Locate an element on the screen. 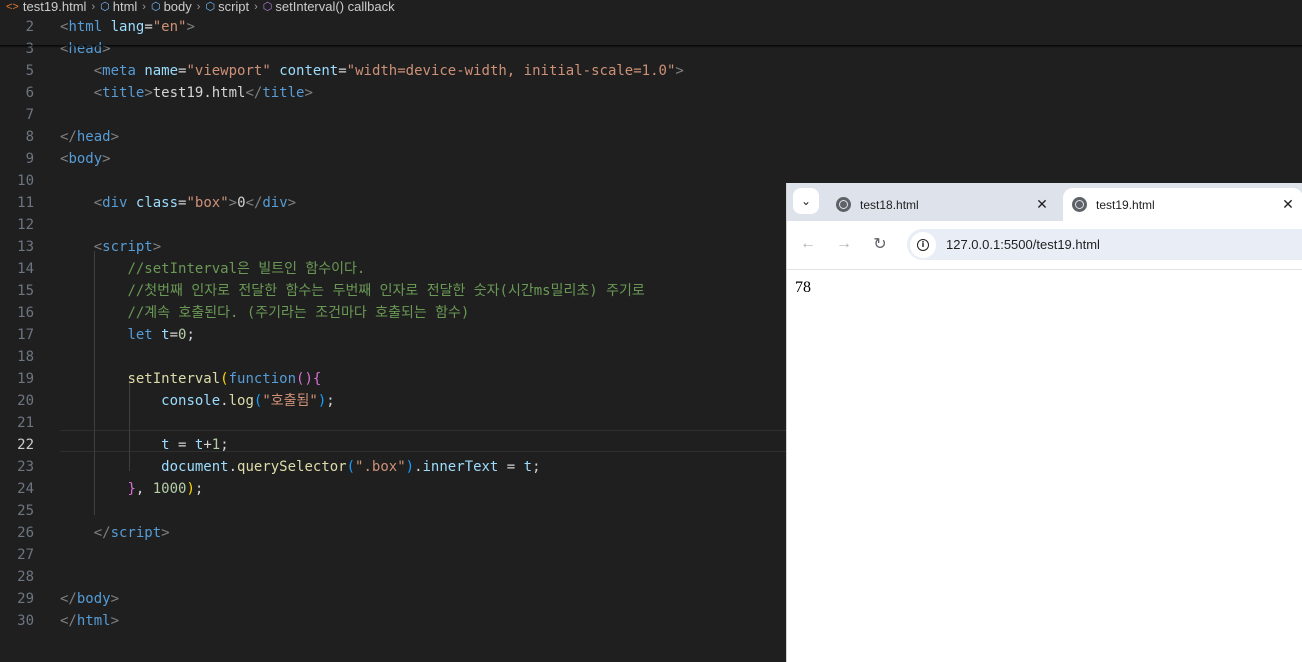  line-code: //setInterval은 빌트인 함수이다. is located at coordinates (212, 269).